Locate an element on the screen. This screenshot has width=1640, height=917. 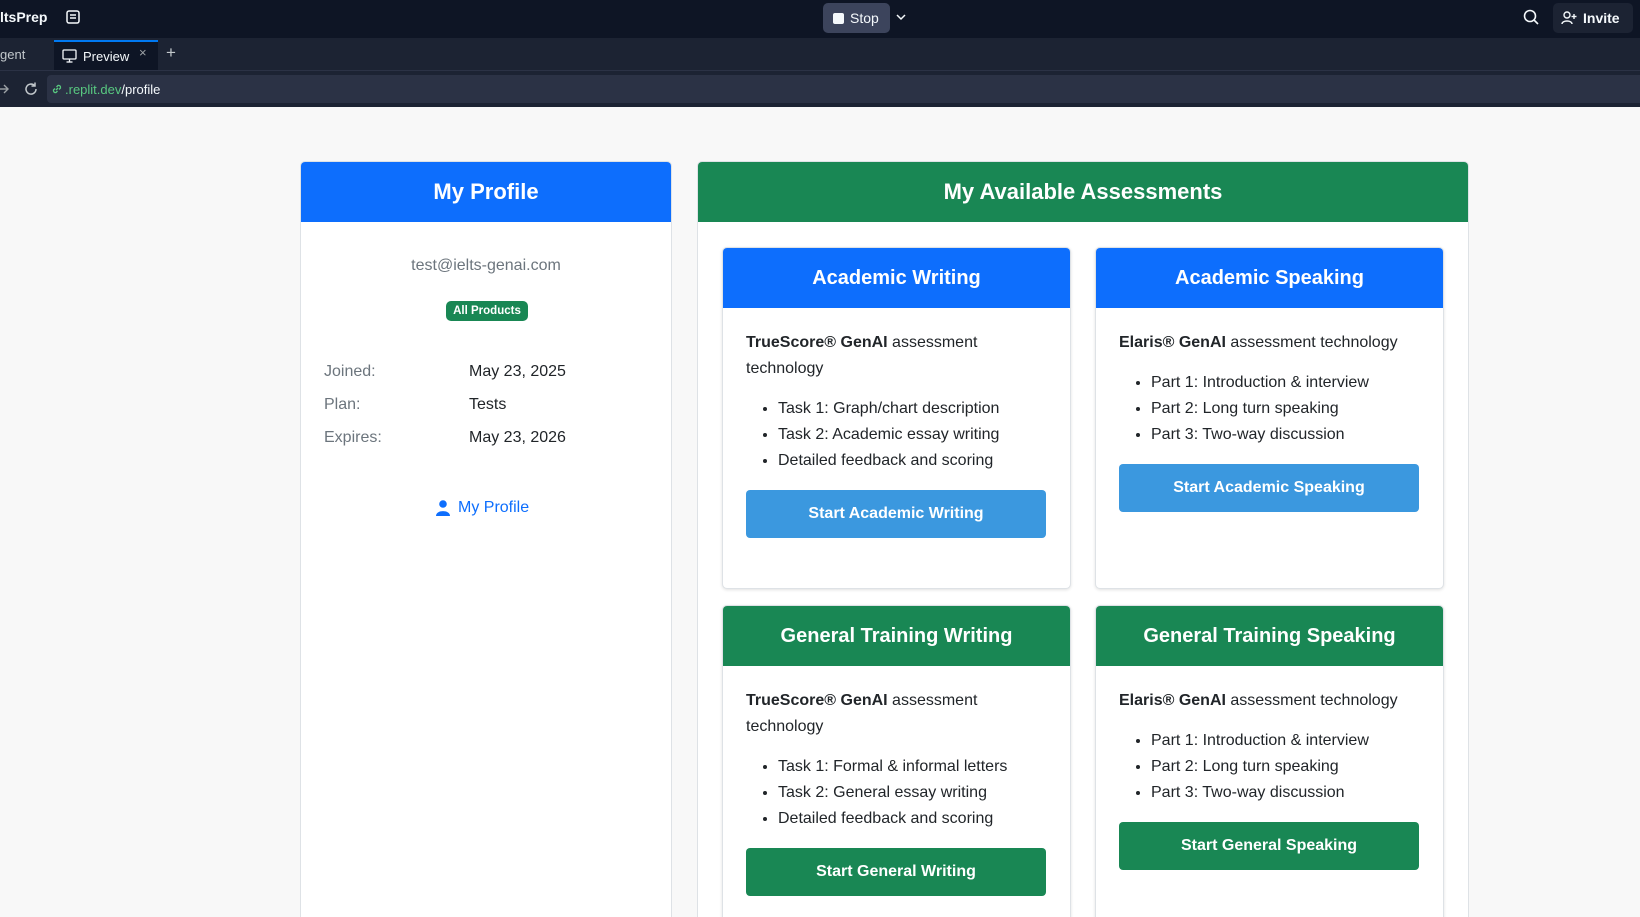
assessments-header: My Available Assessments is located at coordinates (1083, 192).